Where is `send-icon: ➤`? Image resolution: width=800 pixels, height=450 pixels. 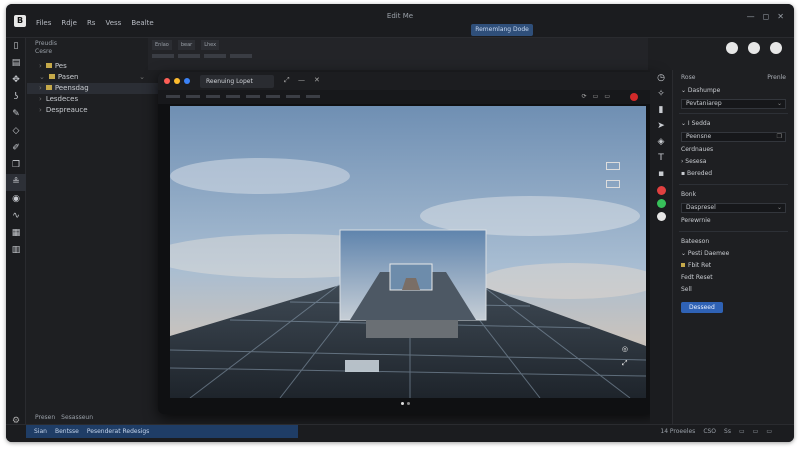 send-icon: ➤ is located at coordinates (661, 126).